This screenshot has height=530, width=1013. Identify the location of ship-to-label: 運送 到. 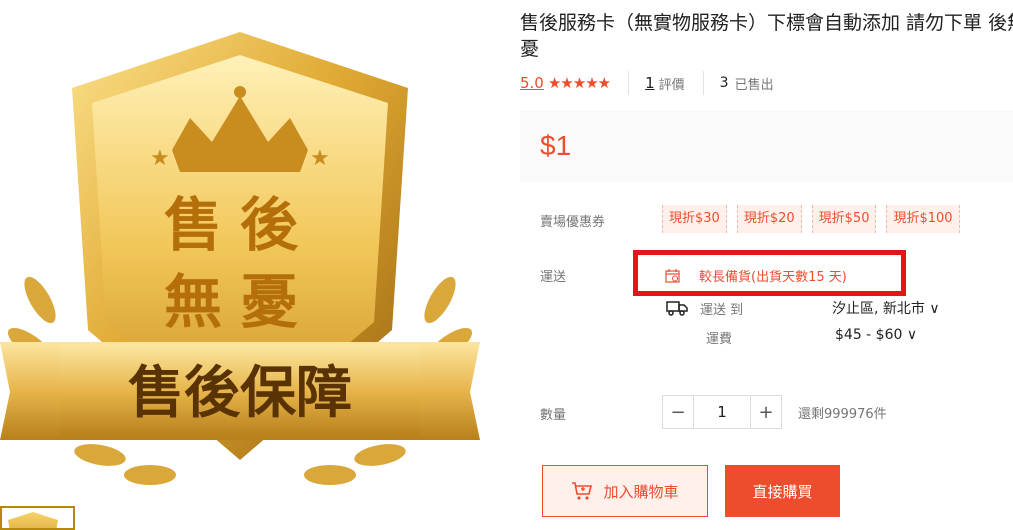
(722, 310).